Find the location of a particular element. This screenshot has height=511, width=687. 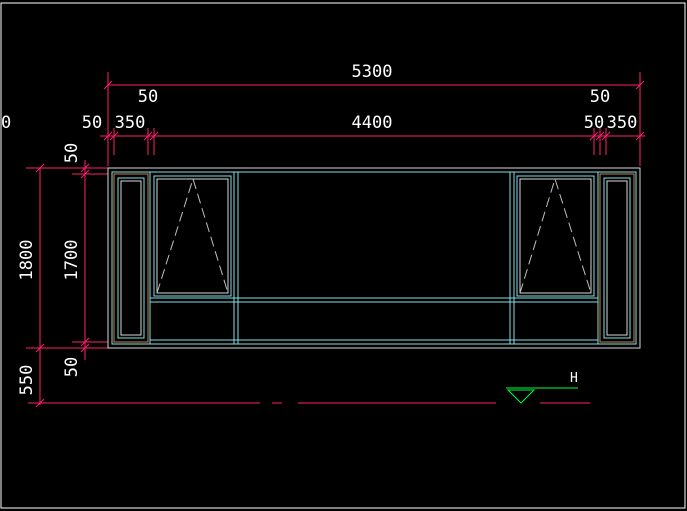

dim-label-left-panel: 350 is located at coordinates (130, 123).